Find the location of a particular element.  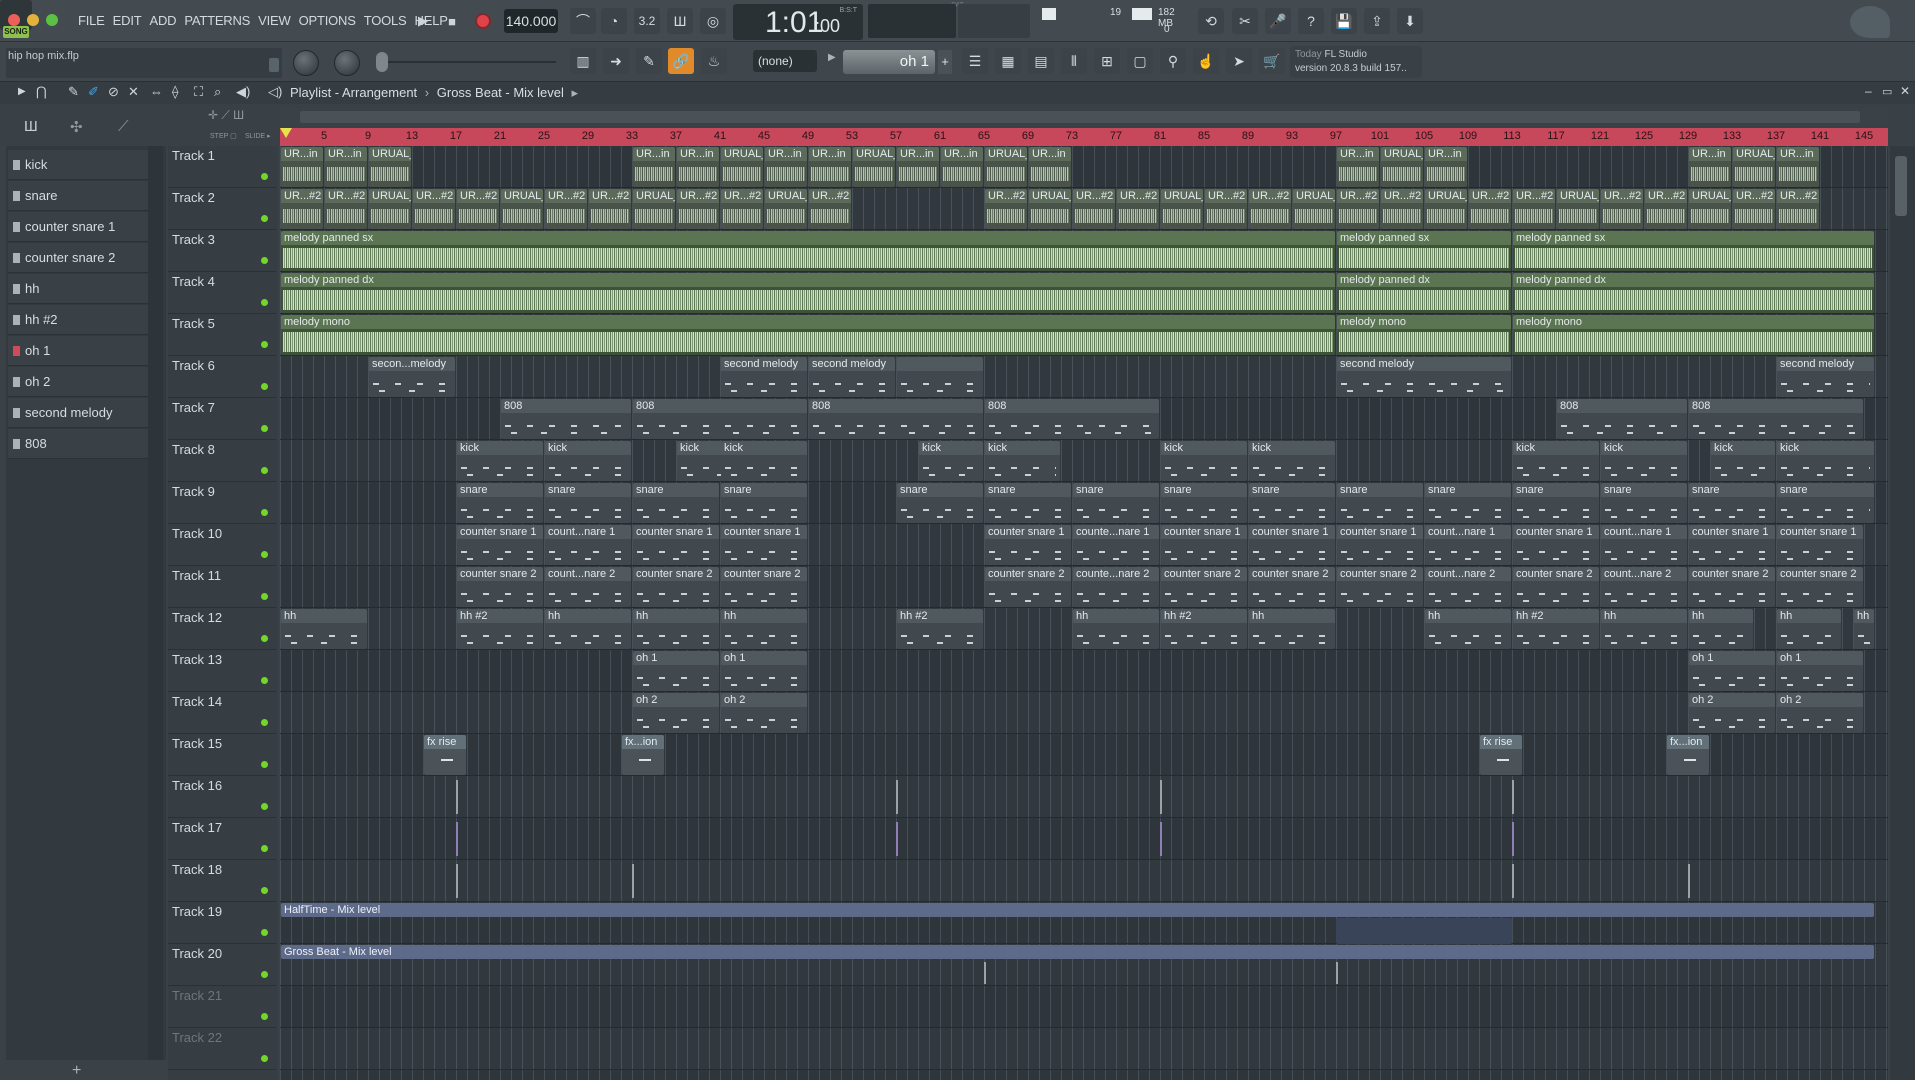

melody-clip: melody panned dx is located at coordinates (808, 293).